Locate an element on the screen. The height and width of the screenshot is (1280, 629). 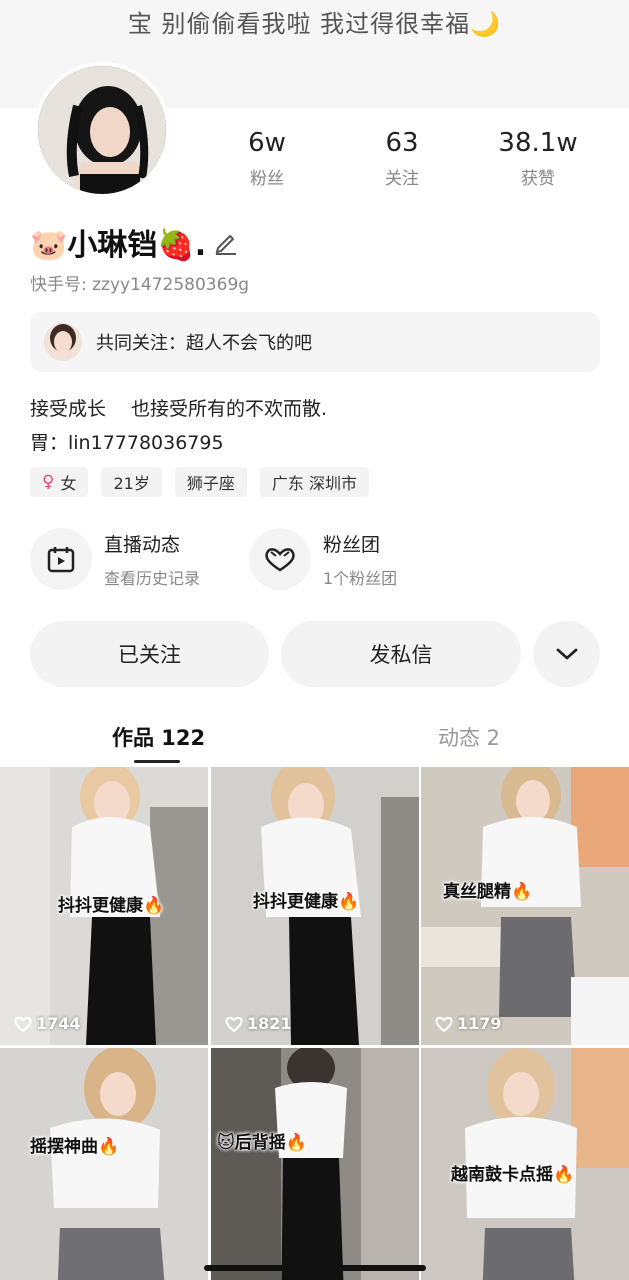
stat-following: 63 关注 is located at coordinates (402, 158).